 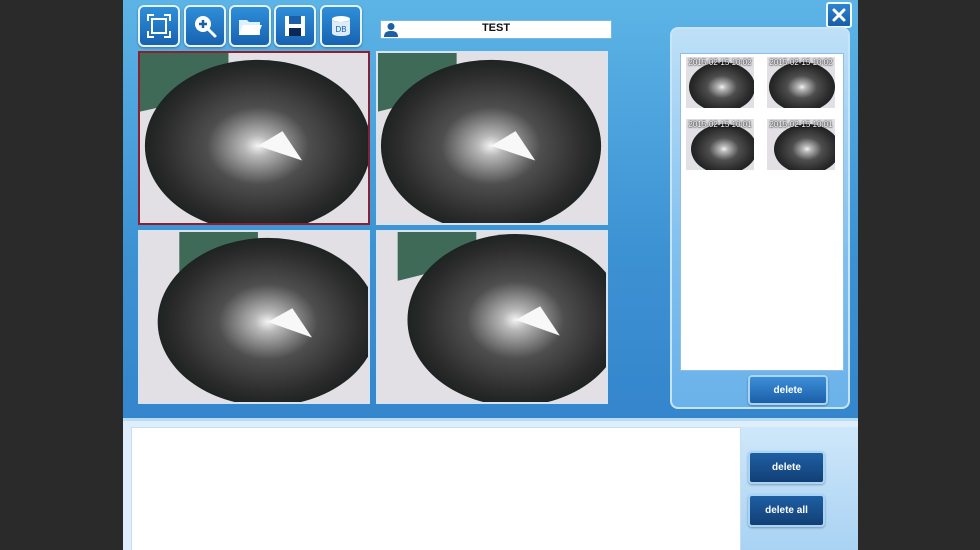 I want to click on bottom-actions: delete delete all, so click(x=799, y=488).